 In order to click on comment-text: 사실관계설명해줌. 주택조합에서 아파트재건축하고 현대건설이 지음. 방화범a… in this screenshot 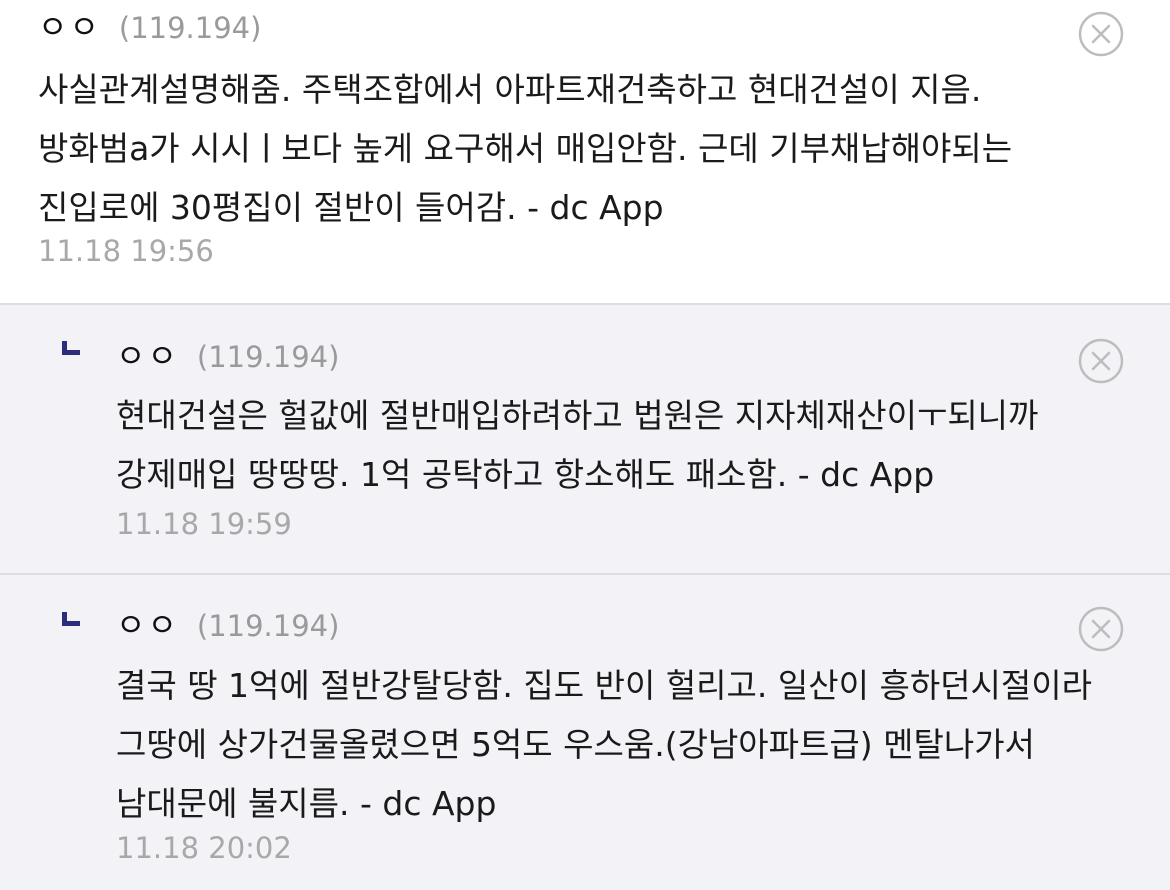, I will do `click(525, 148)`.